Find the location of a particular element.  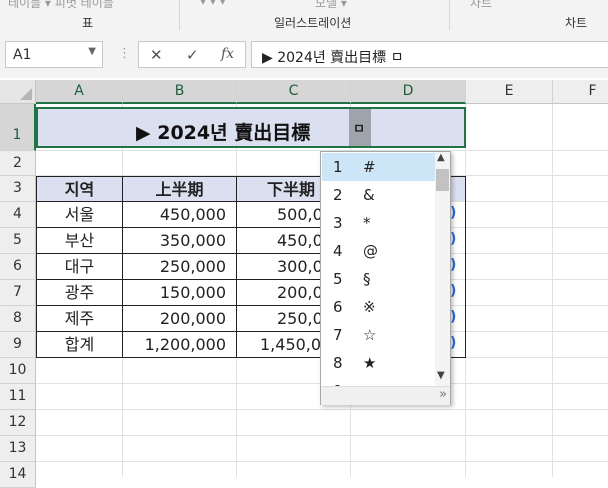

cell-region: 광주 is located at coordinates (80, 293).